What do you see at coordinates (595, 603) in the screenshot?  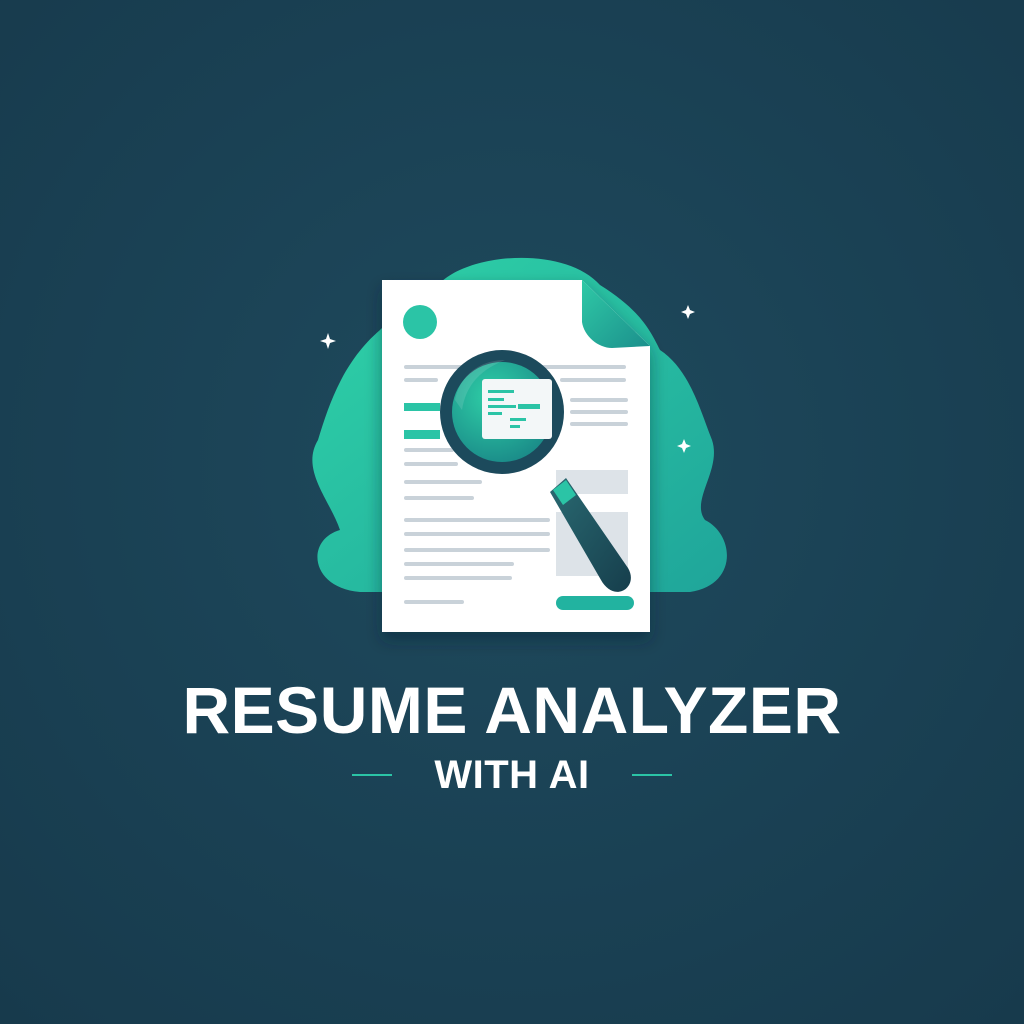 I see `accent-pill` at bounding box center [595, 603].